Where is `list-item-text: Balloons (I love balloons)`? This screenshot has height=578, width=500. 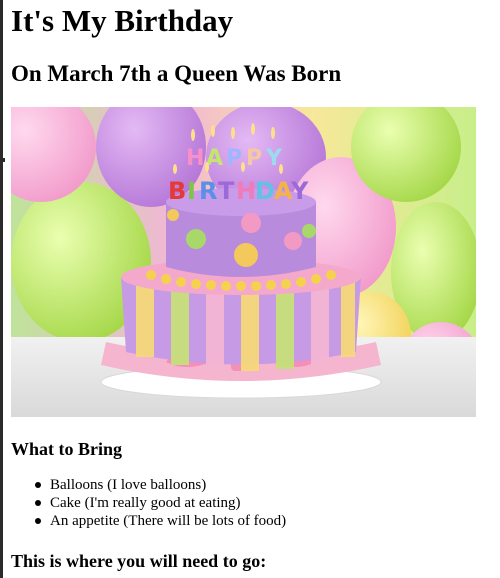
list-item-text: Balloons (I love balloons) is located at coordinates (128, 485).